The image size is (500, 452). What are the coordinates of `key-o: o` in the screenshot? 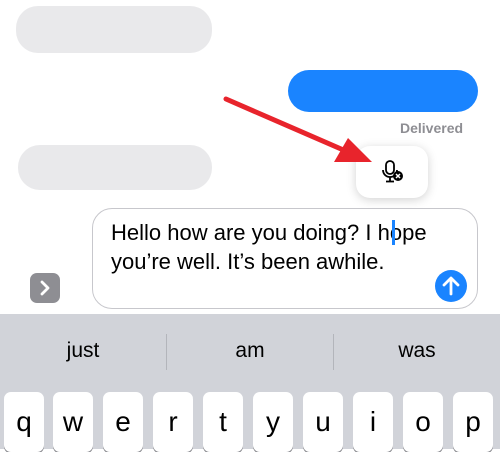 It's located at (423, 422).